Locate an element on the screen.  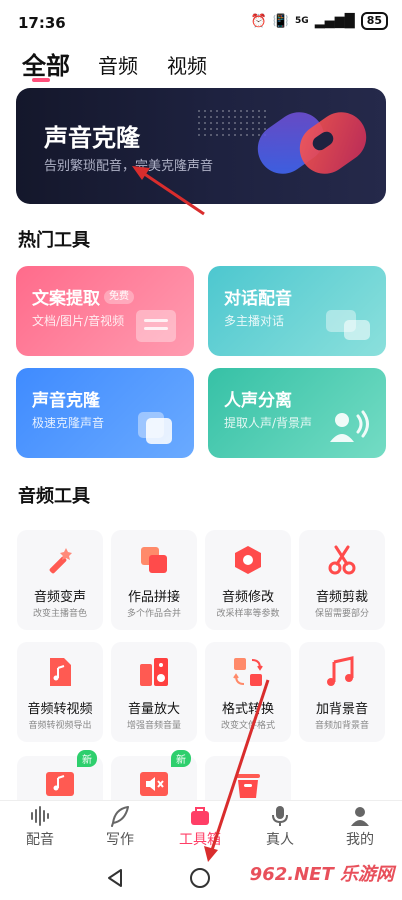
audio-tools-heading: 音频工具 is located at coordinates (54, 496).